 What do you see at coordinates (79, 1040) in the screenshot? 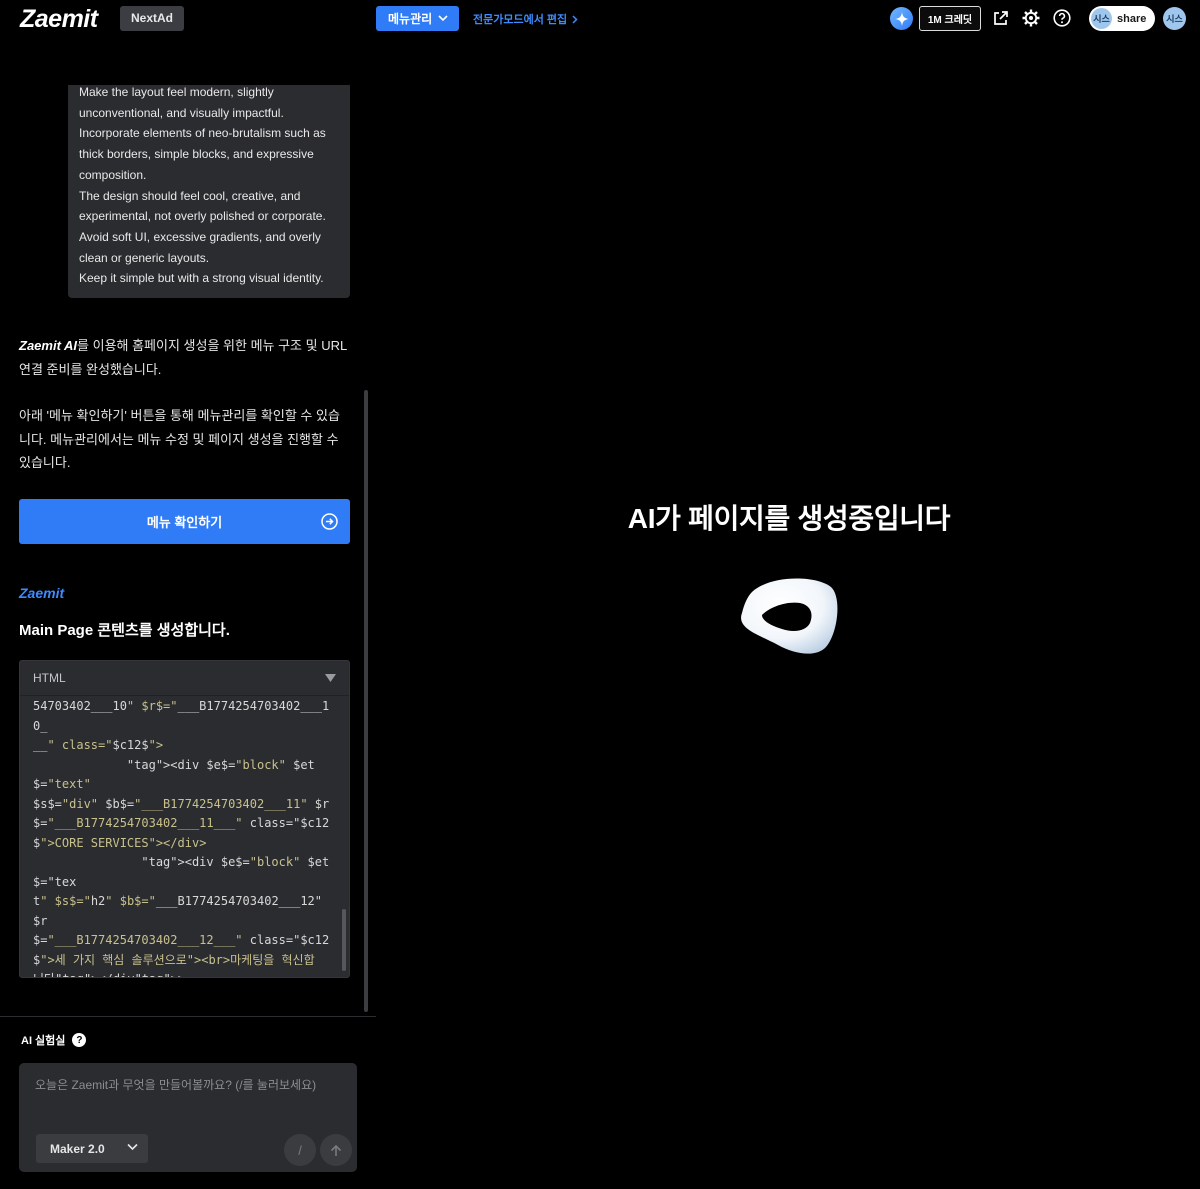
I see `help-icon: ?` at bounding box center [79, 1040].